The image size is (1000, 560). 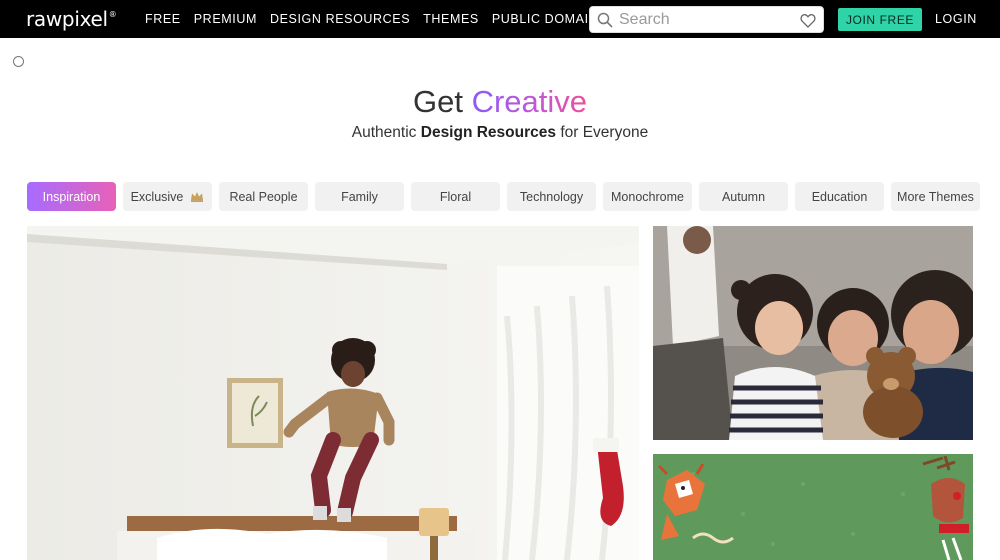 I want to click on chip-exclusive: Exclusive, so click(x=167, y=196).